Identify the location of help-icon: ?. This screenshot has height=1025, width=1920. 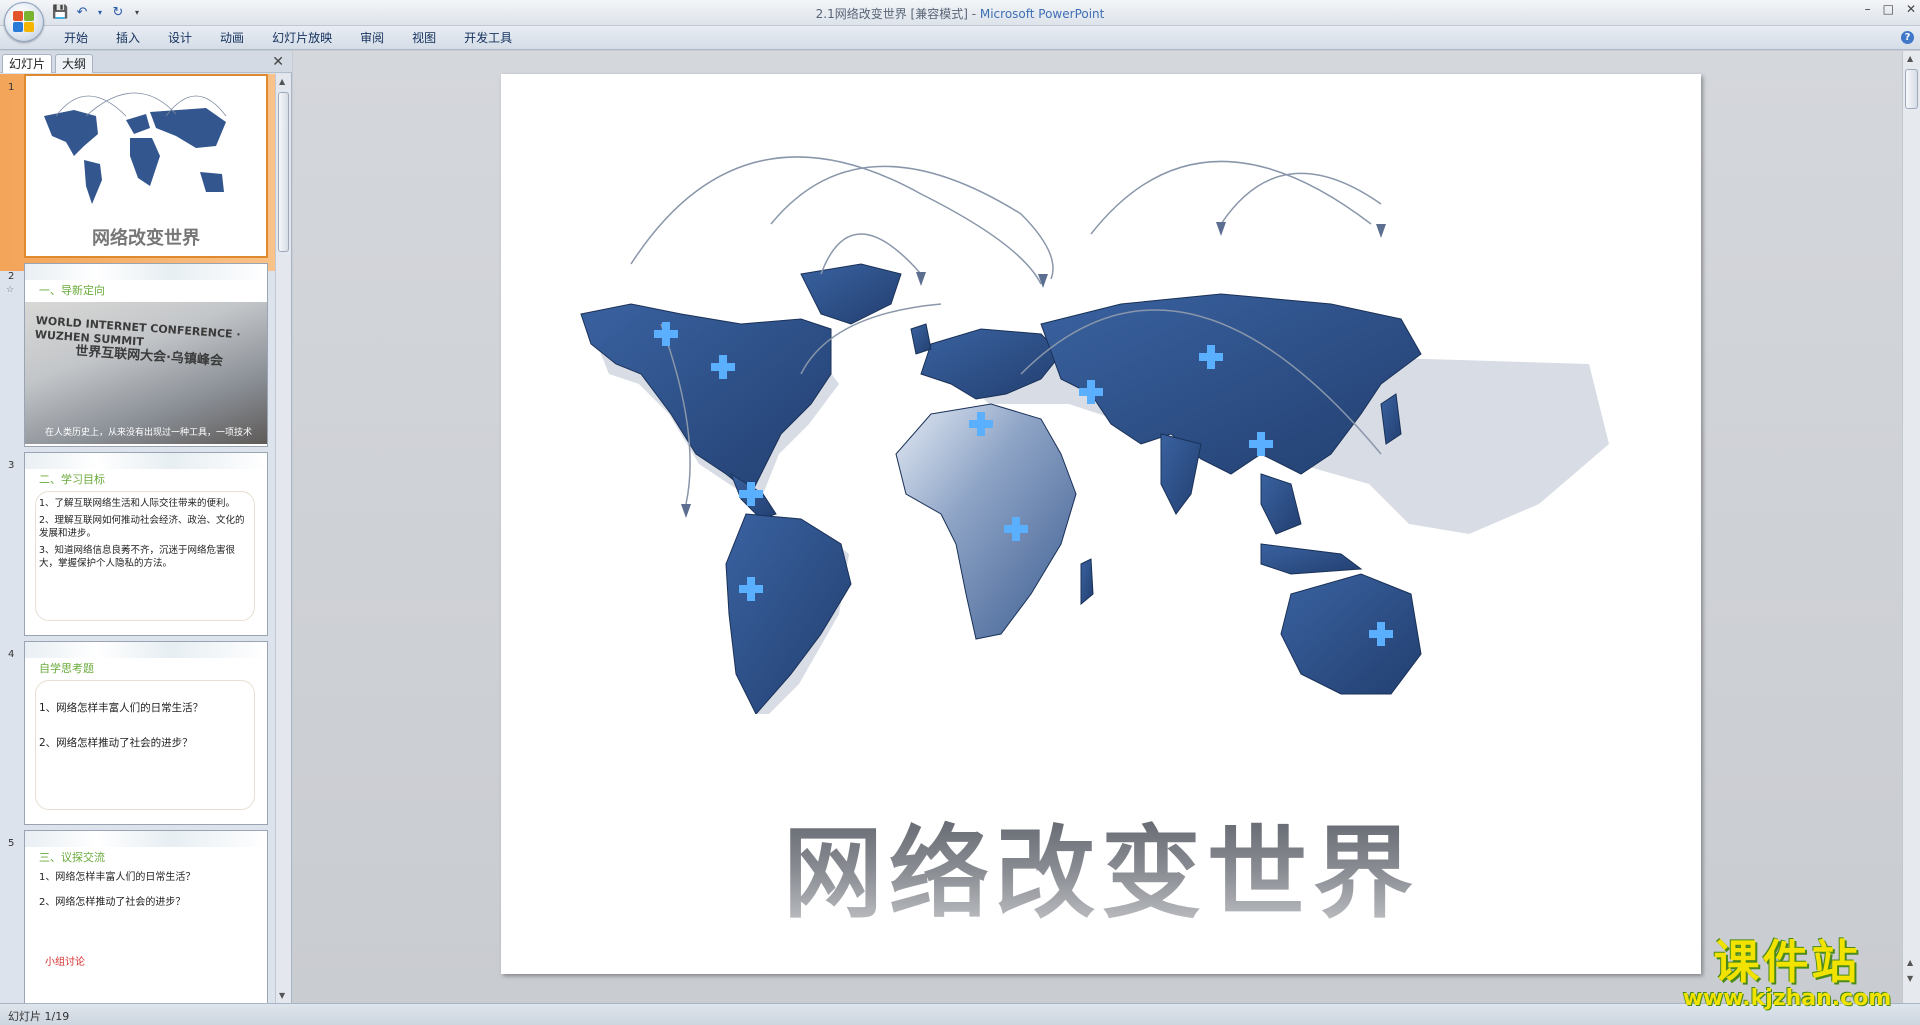
(1907, 37).